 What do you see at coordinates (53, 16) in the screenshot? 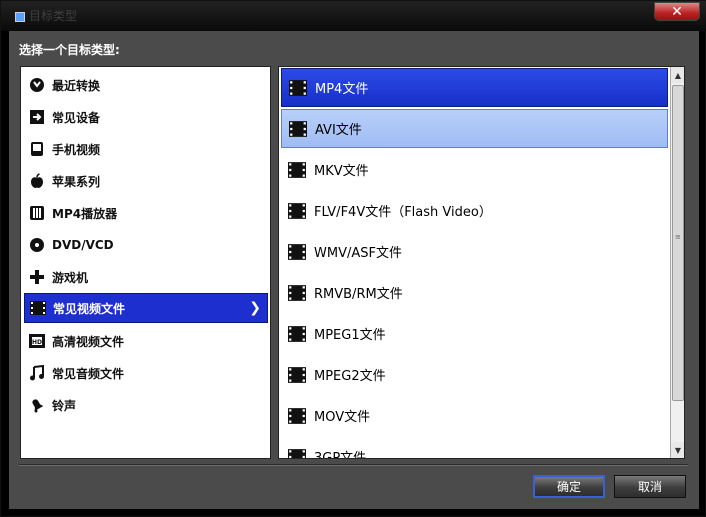
I see `window-title: 目标类型` at bounding box center [53, 16].